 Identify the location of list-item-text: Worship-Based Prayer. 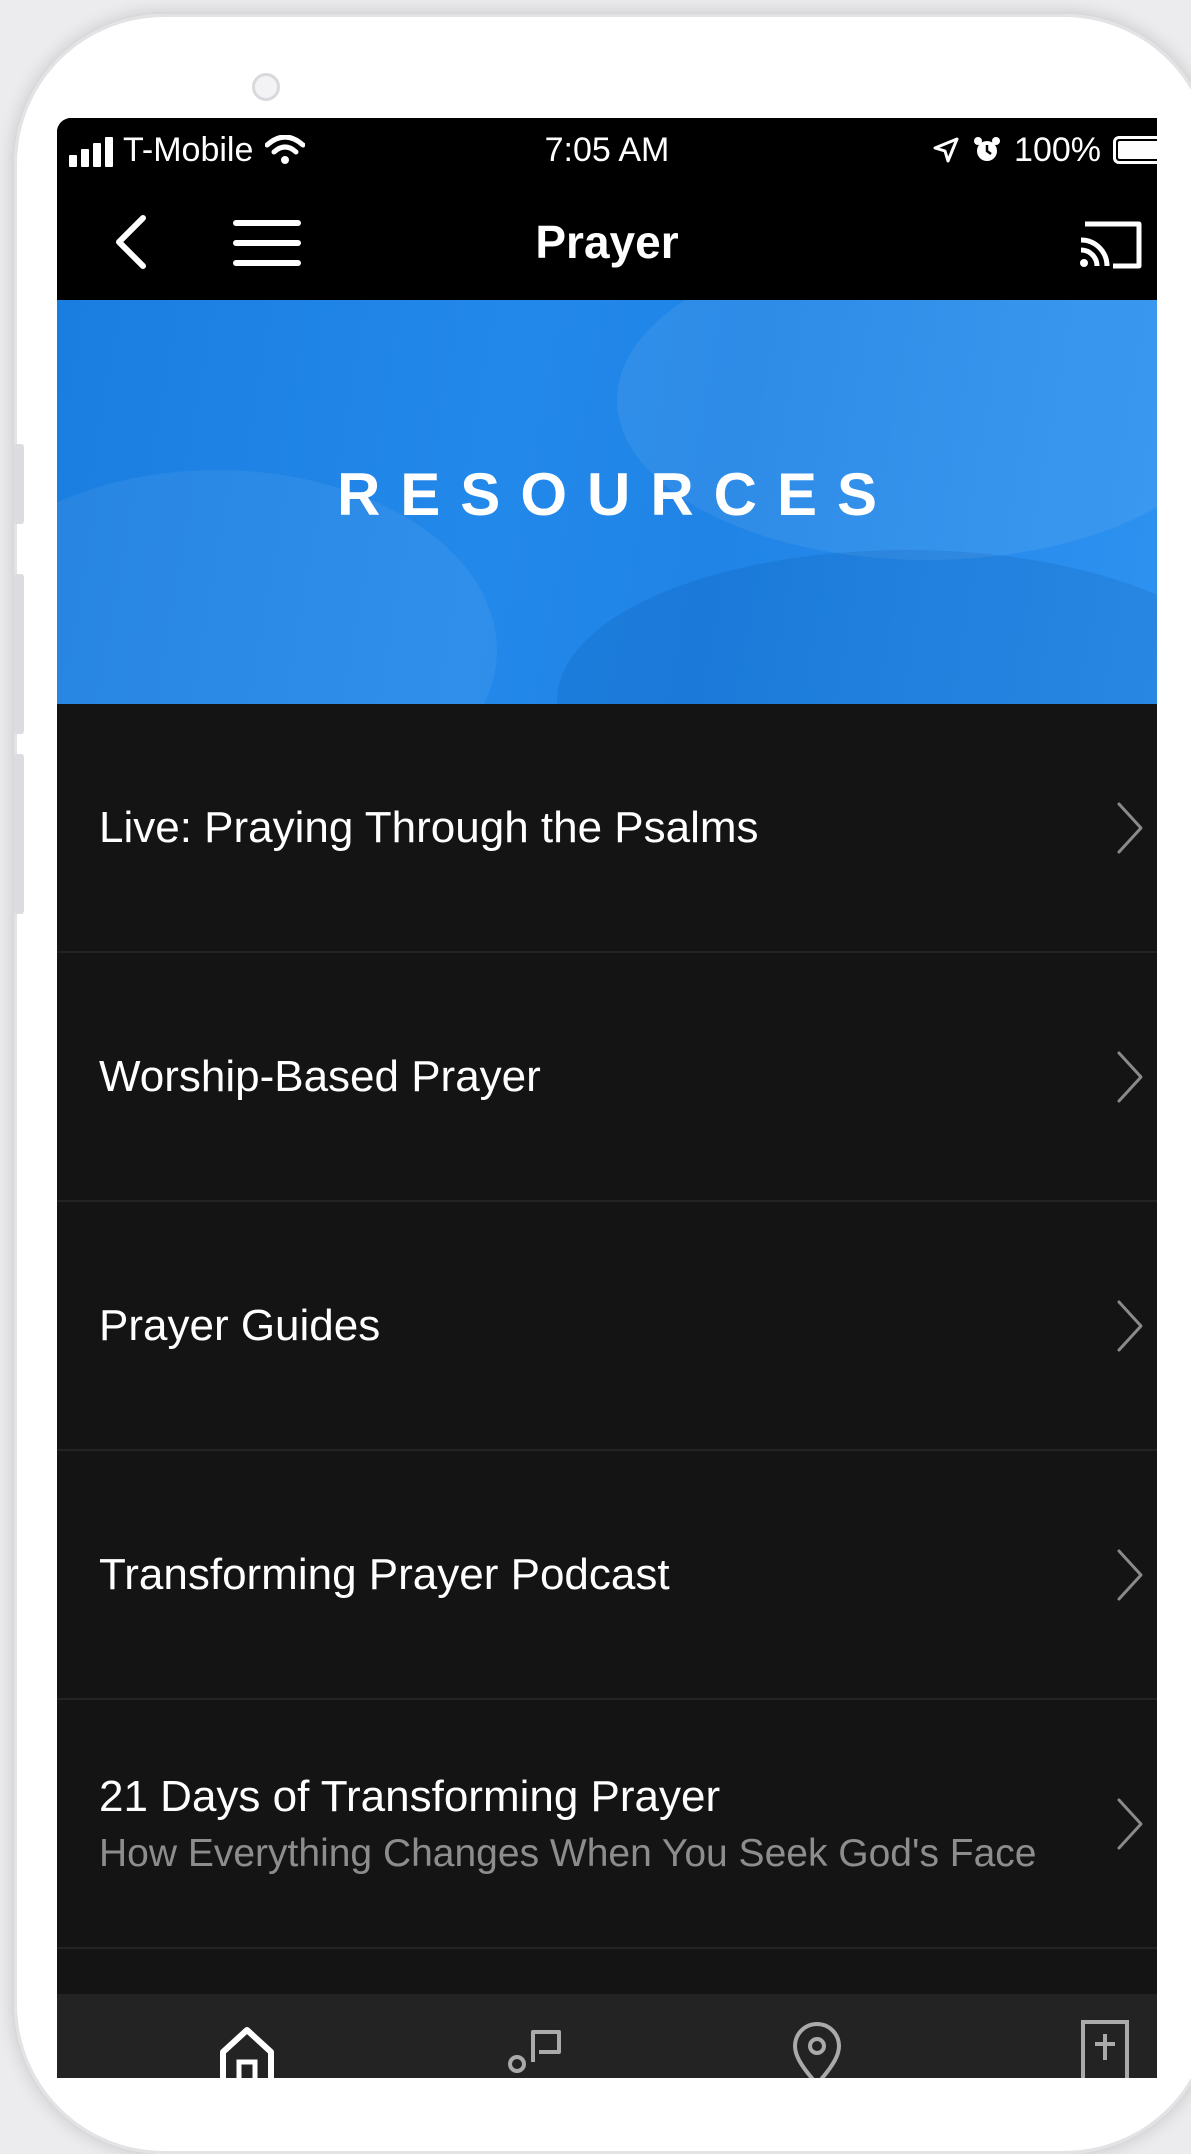
(568, 1077).